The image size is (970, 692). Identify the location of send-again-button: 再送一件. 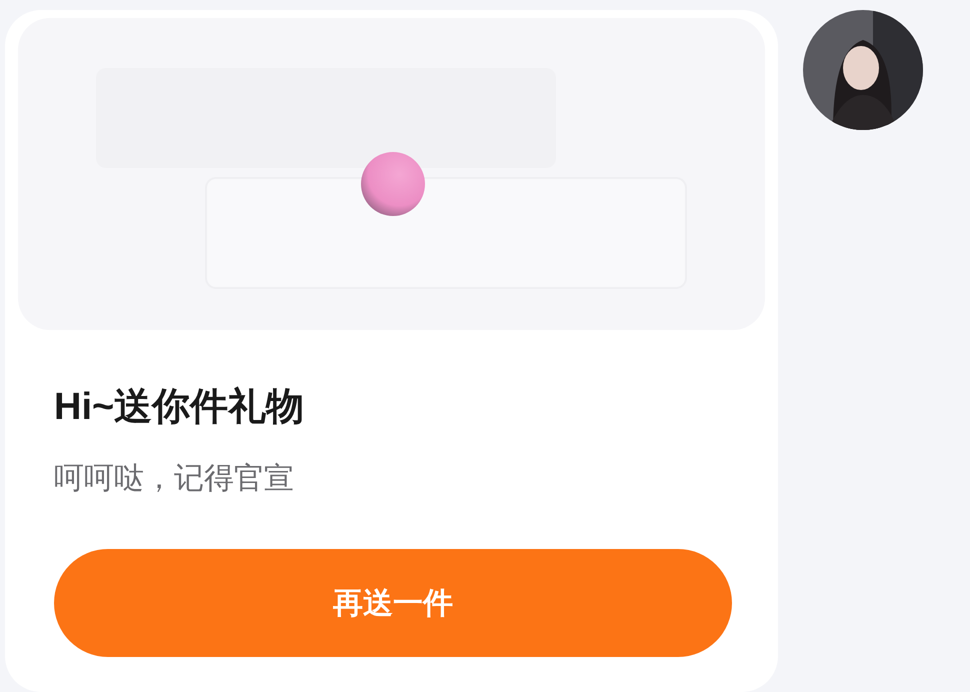
(393, 603).